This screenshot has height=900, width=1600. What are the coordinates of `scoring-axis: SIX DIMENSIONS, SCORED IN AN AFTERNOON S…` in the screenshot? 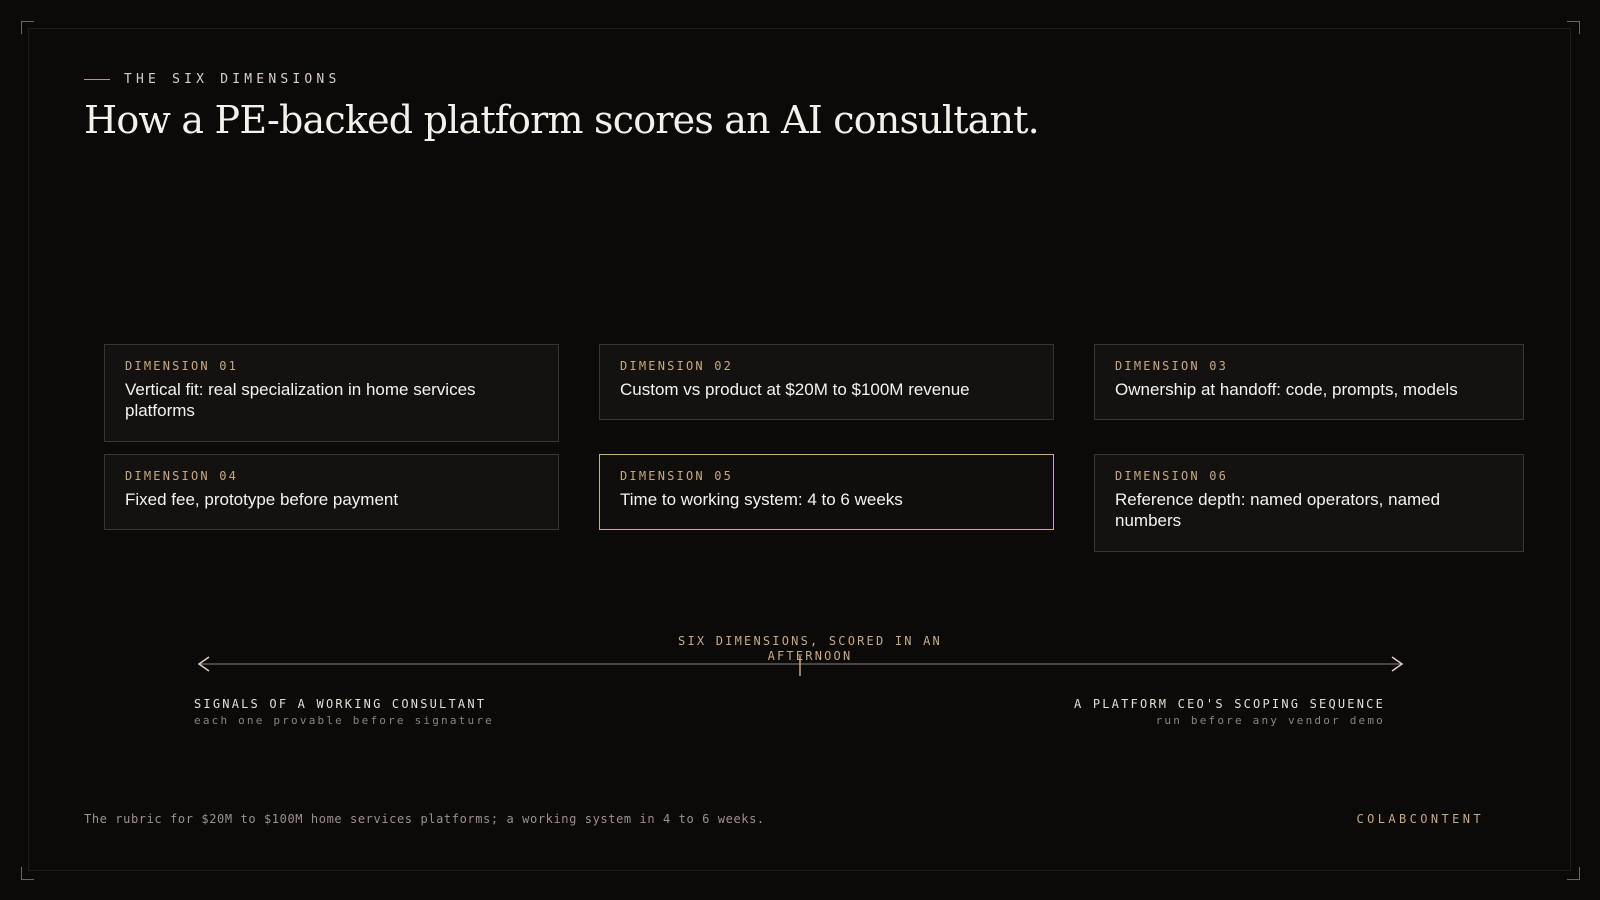 It's located at (800, 675).